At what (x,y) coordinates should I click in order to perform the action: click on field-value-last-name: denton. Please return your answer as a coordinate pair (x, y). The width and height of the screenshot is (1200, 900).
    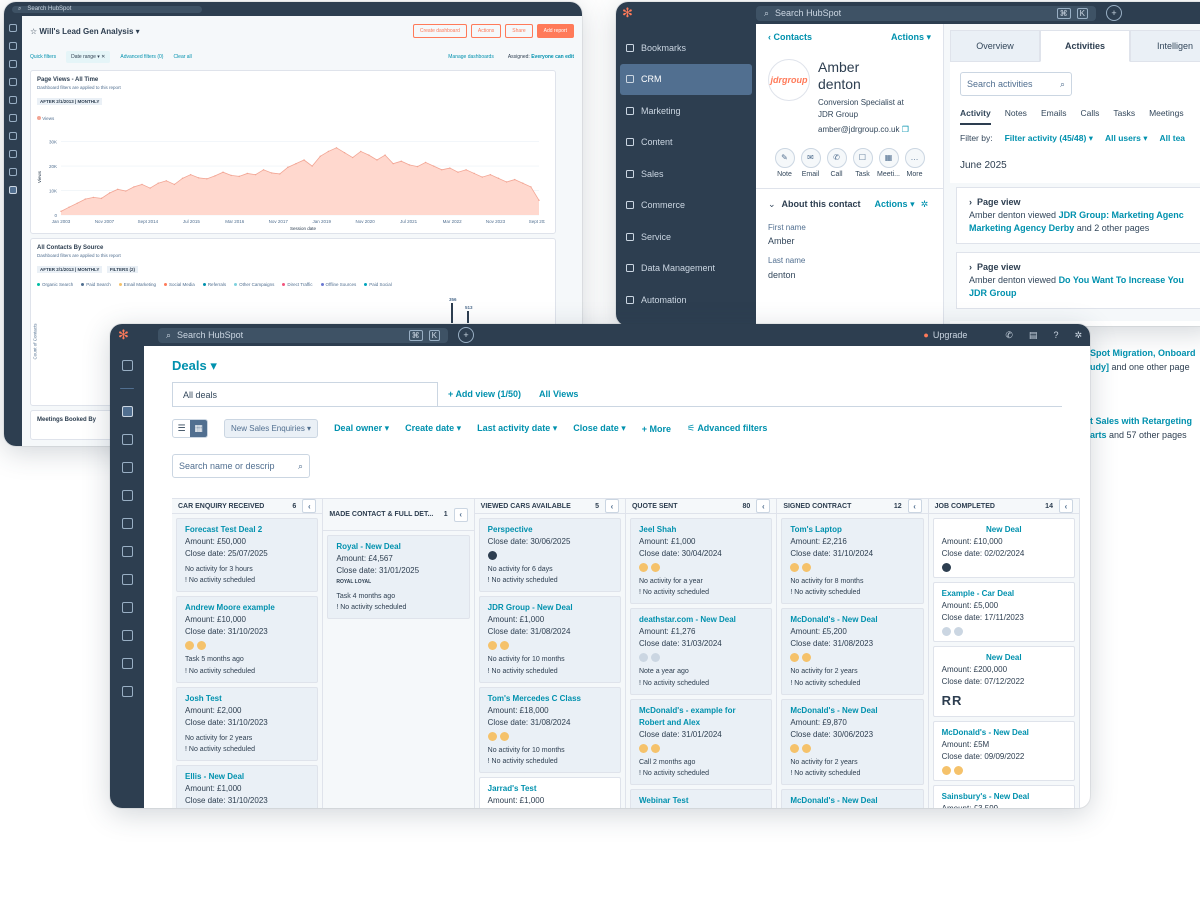
    Looking at the image, I should click on (849, 275).